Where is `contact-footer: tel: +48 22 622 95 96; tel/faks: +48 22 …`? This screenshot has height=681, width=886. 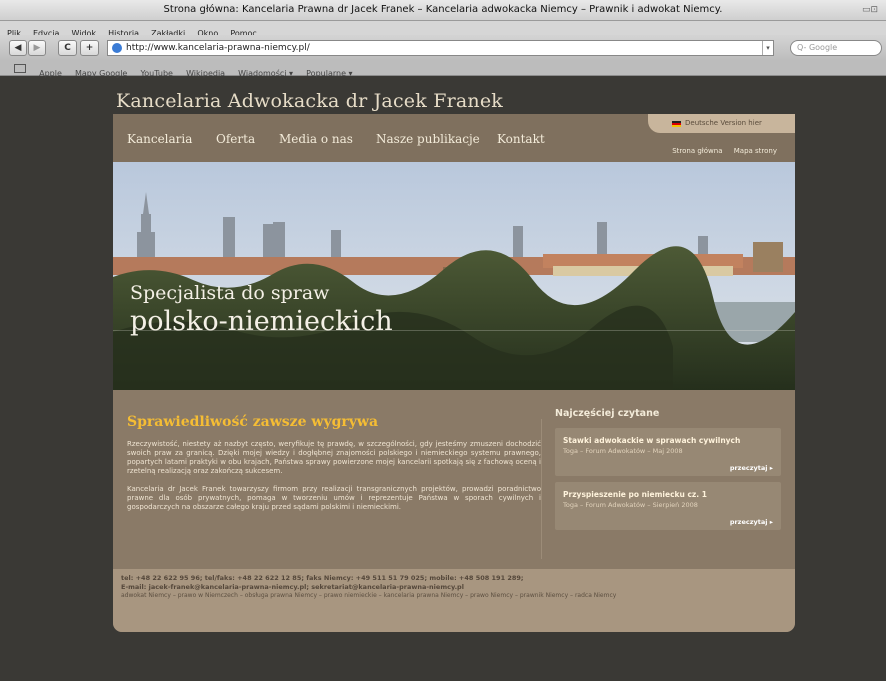 contact-footer: tel: +48 22 622 95 96; tel/faks: +48 22 … is located at coordinates (454, 600).